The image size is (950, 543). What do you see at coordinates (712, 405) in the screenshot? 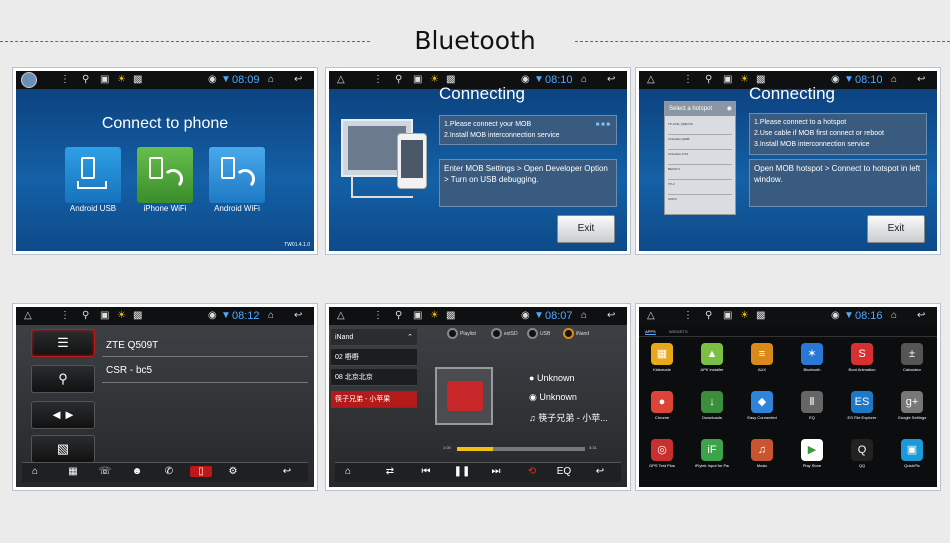
I see `app-downloads: ↓ Downloads` at bounding box center [712, 405].